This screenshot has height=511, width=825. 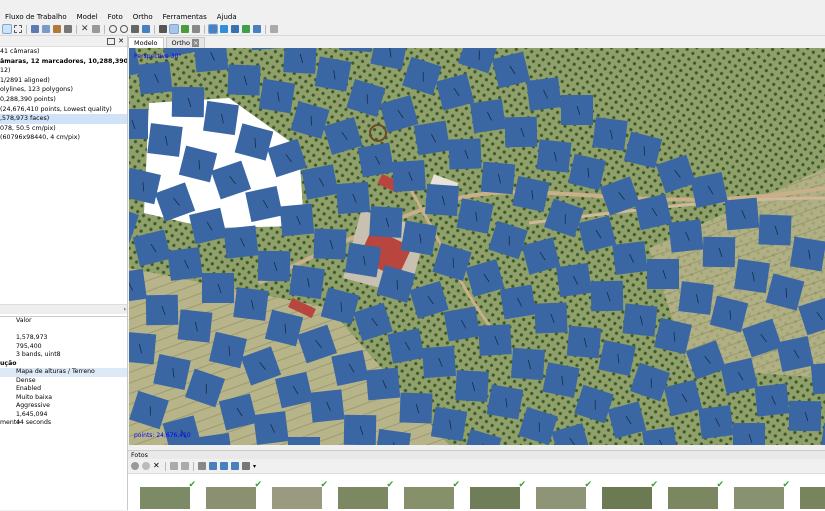 What do you see at coordinates (135, 29) in the screenshot?
I see `pan-icon` at bounding box center [135, 29].